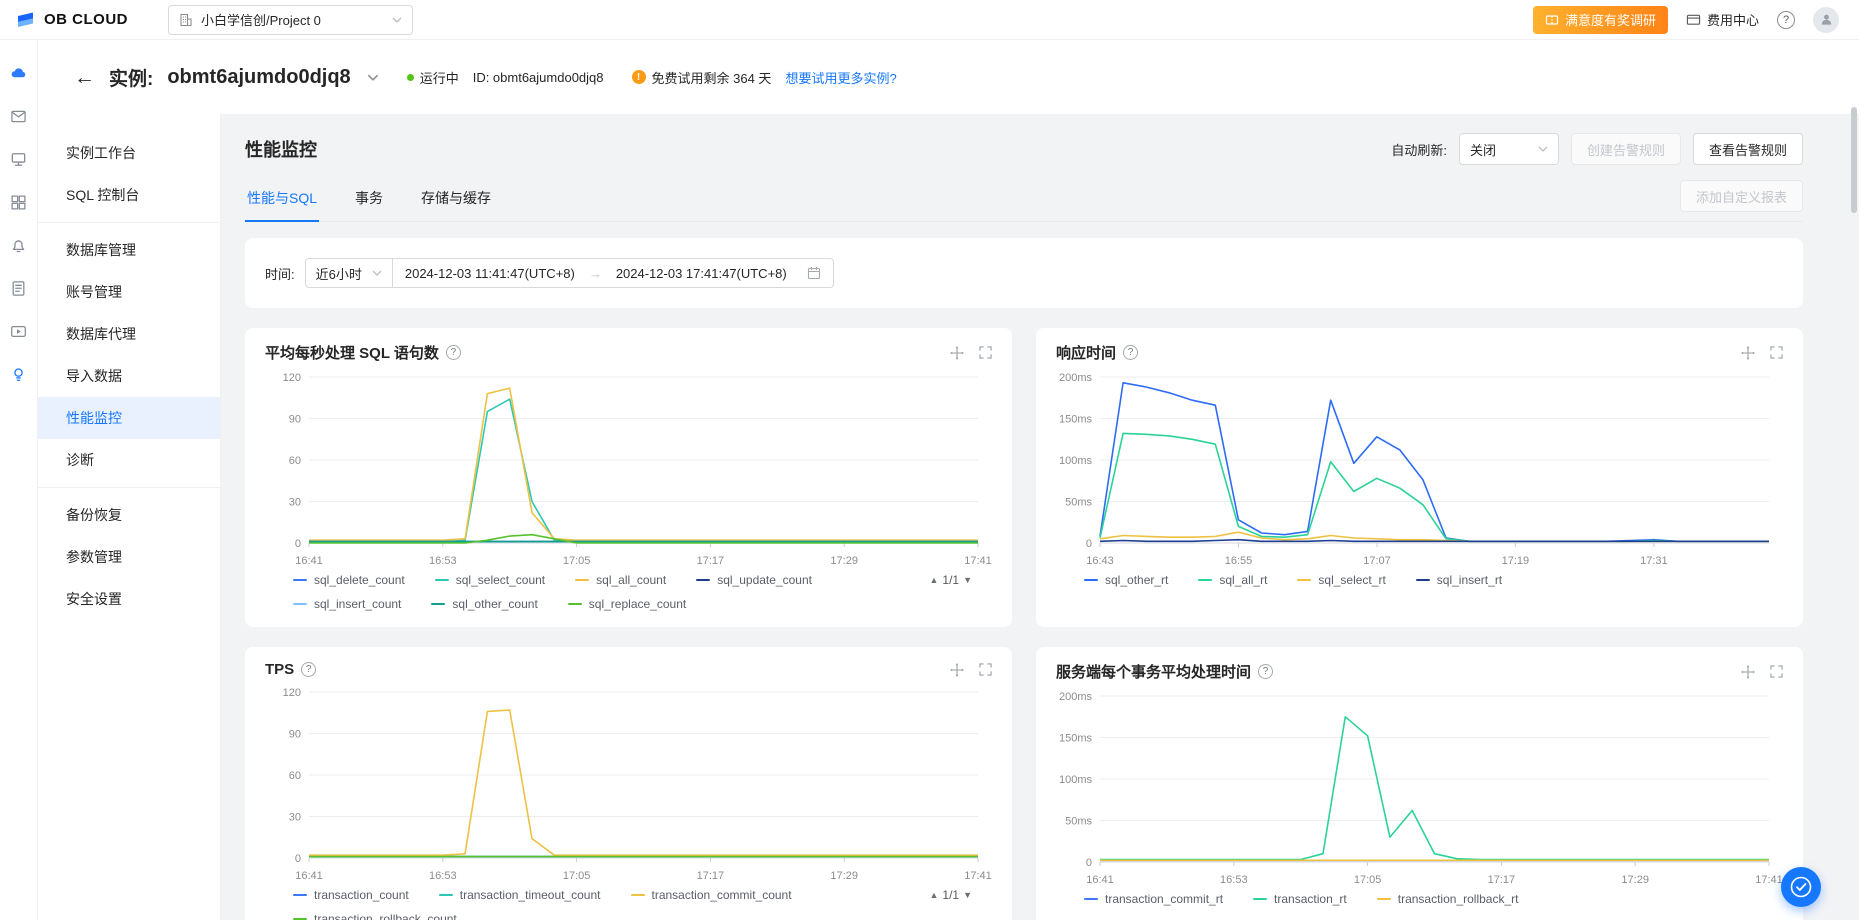 The width and height of the screenshot is (1859, 920). What do you see at coordinates (711, 895) in the screenshot?
I see `legend-item: transaction_commit_count` at bounding box center [711, 895].